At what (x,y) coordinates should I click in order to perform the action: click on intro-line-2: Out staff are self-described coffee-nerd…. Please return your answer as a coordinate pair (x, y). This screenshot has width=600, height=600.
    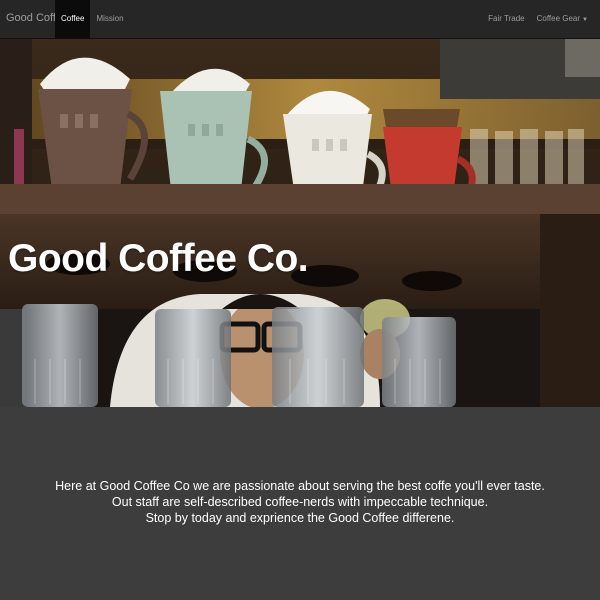
    Looking at the image, I should click on (300, 502).